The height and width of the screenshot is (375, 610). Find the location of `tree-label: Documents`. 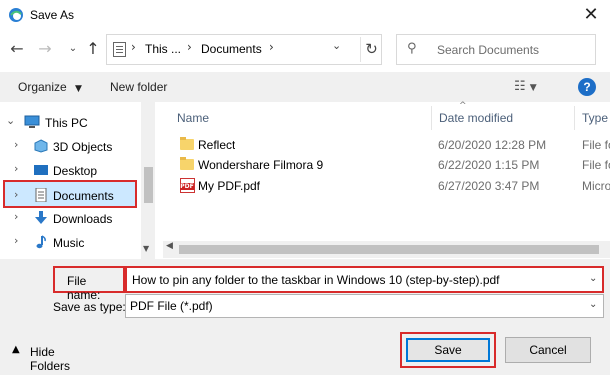

tree-label: Documents is located at coordinates (83, 196).